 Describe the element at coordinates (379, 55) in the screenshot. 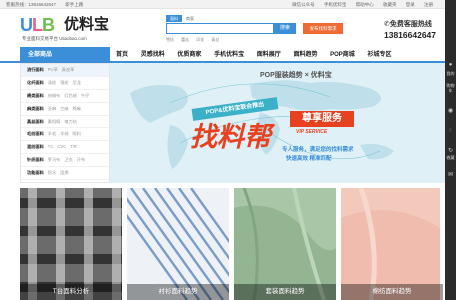

I see `nav-shancheng: 衫城专区` at that location.